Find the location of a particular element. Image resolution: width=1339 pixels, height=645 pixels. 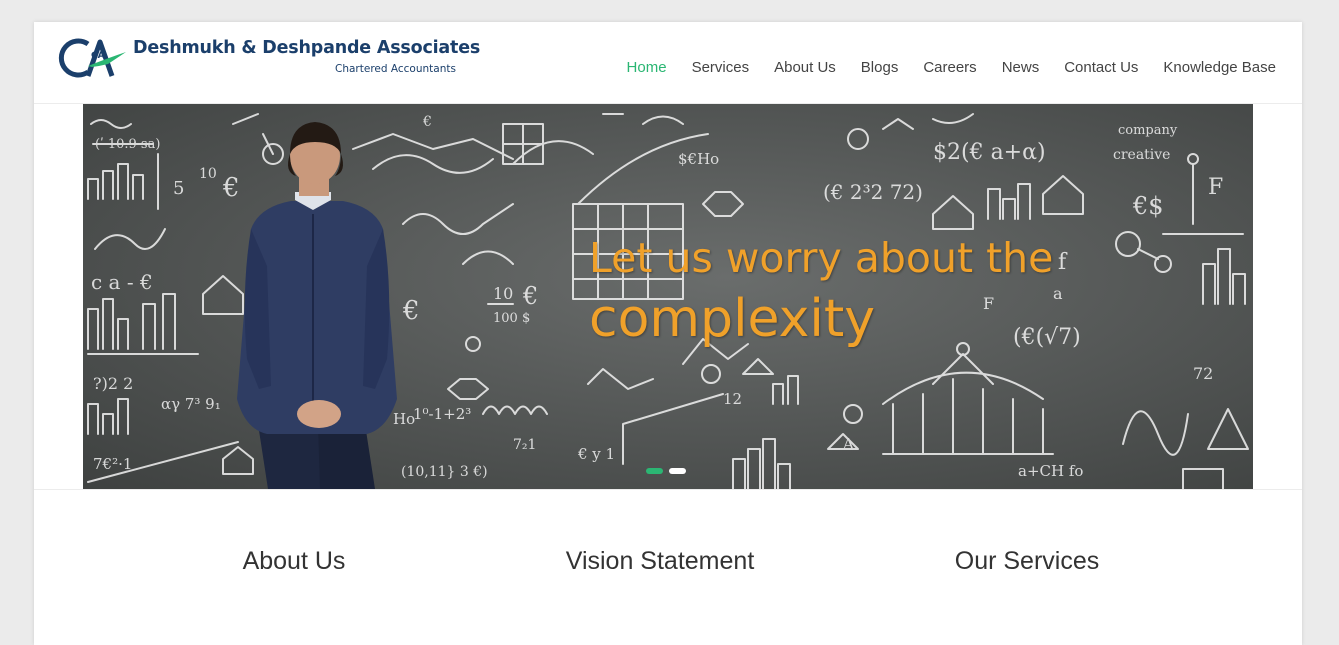

svg-text: c a - € is located at coordinates (122, 282).